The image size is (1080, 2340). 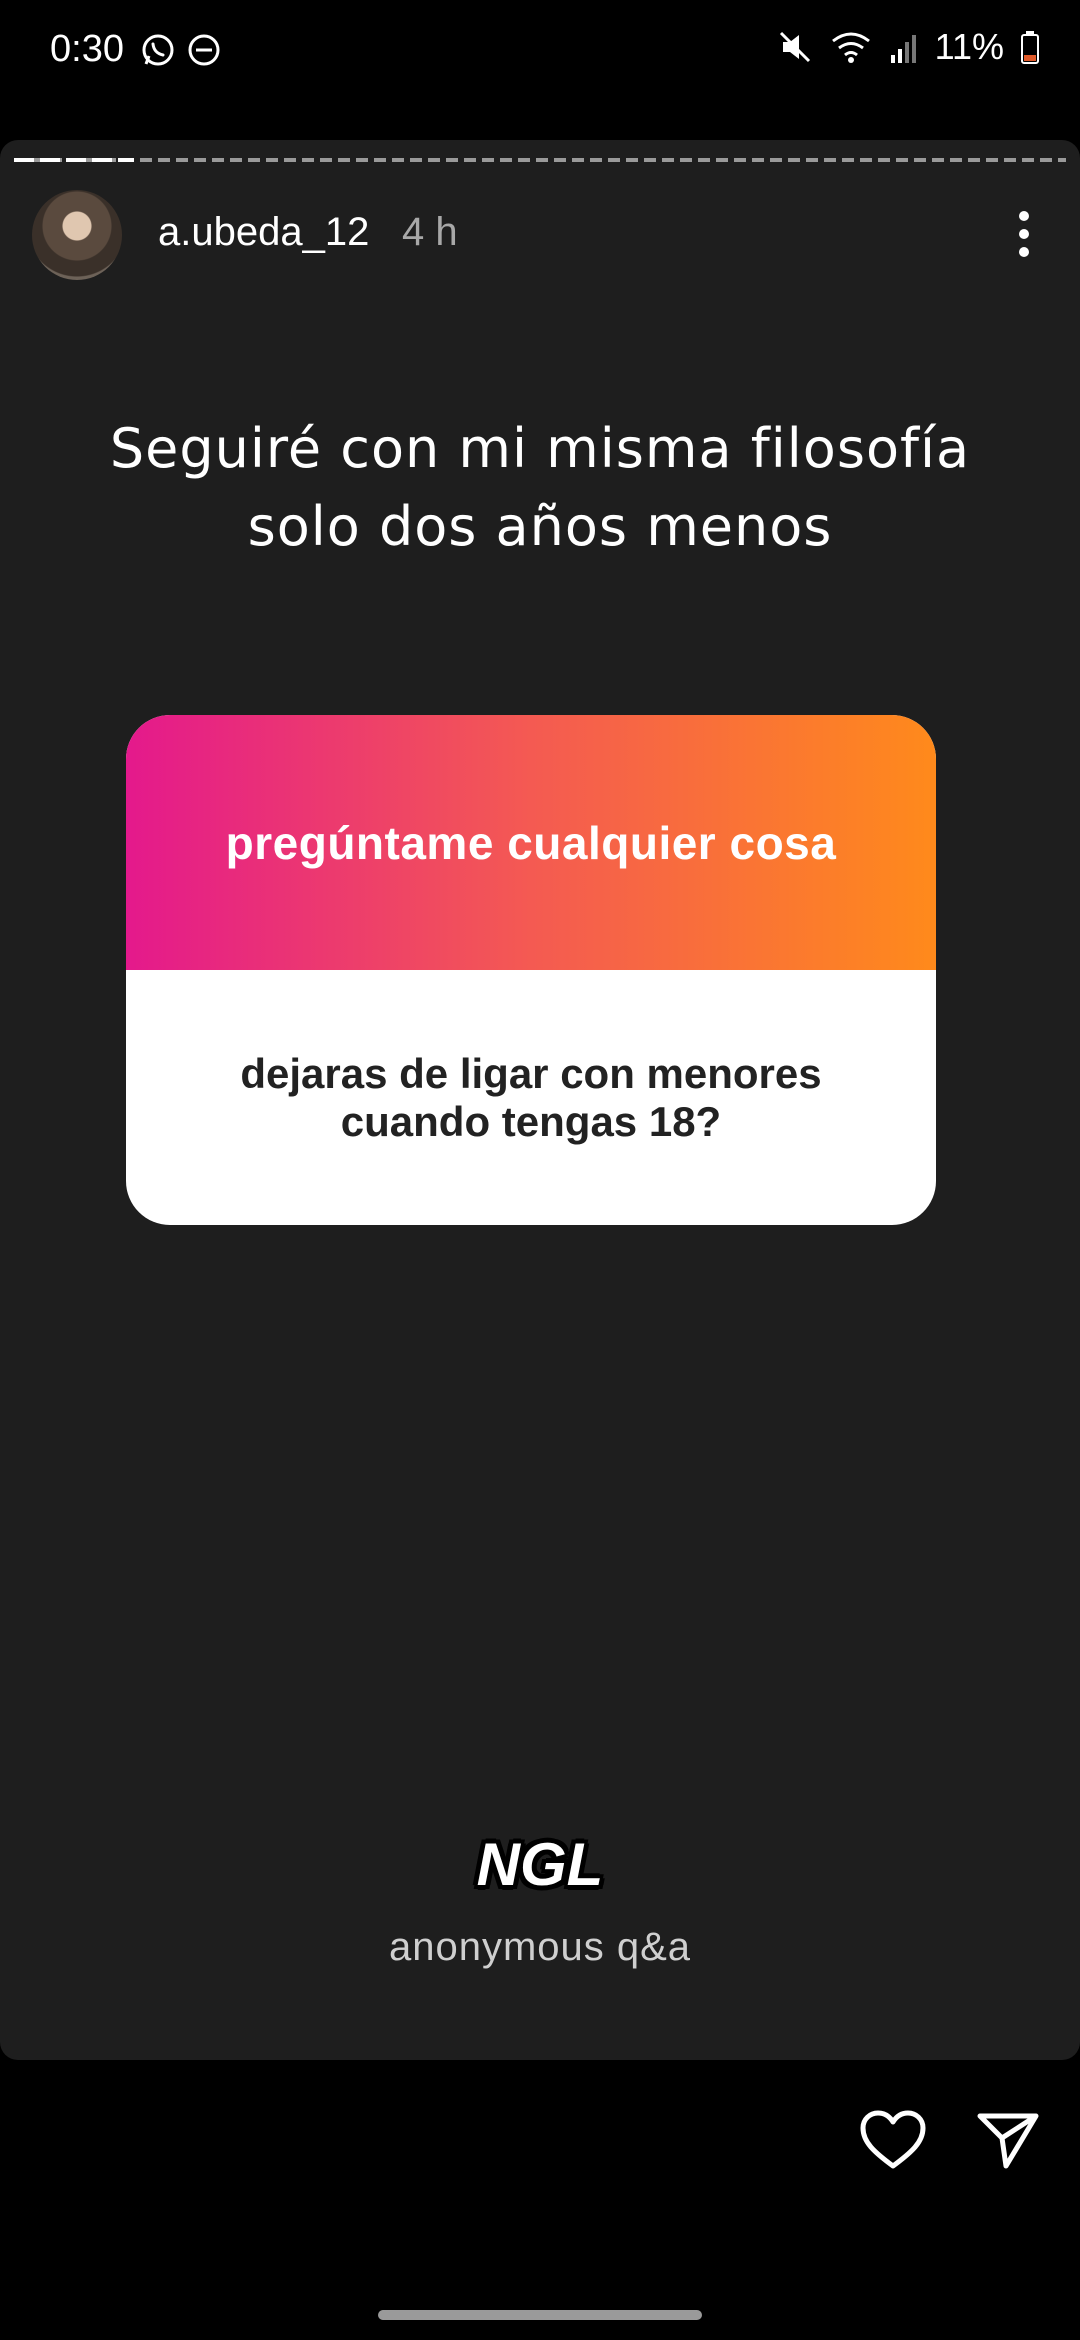 What do you see at coordinates (540, 526) in the screenshot?
I see `caption-line: solo dos años menos` at bounding box center [540, 526].